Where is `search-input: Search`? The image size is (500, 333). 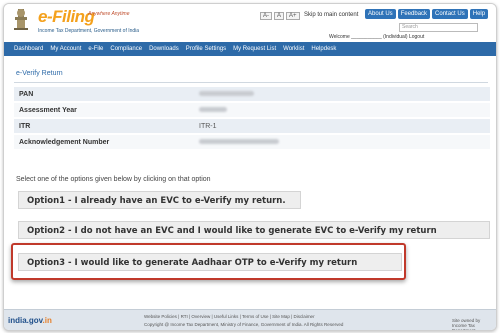
search-input: Search is located at coordinates (438, 27).